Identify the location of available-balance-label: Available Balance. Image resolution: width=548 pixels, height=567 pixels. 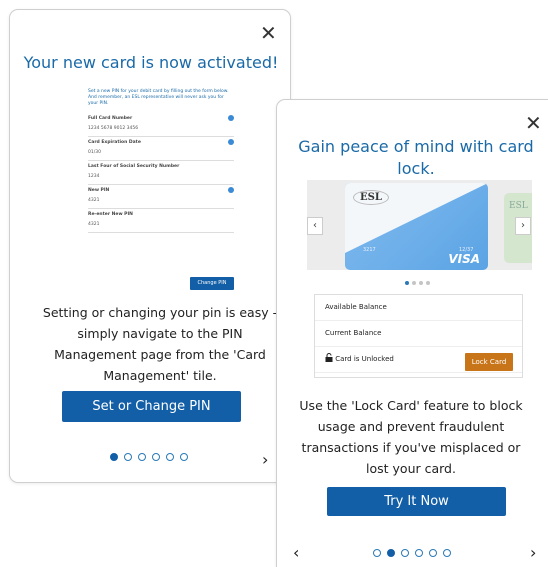
(418, 308).